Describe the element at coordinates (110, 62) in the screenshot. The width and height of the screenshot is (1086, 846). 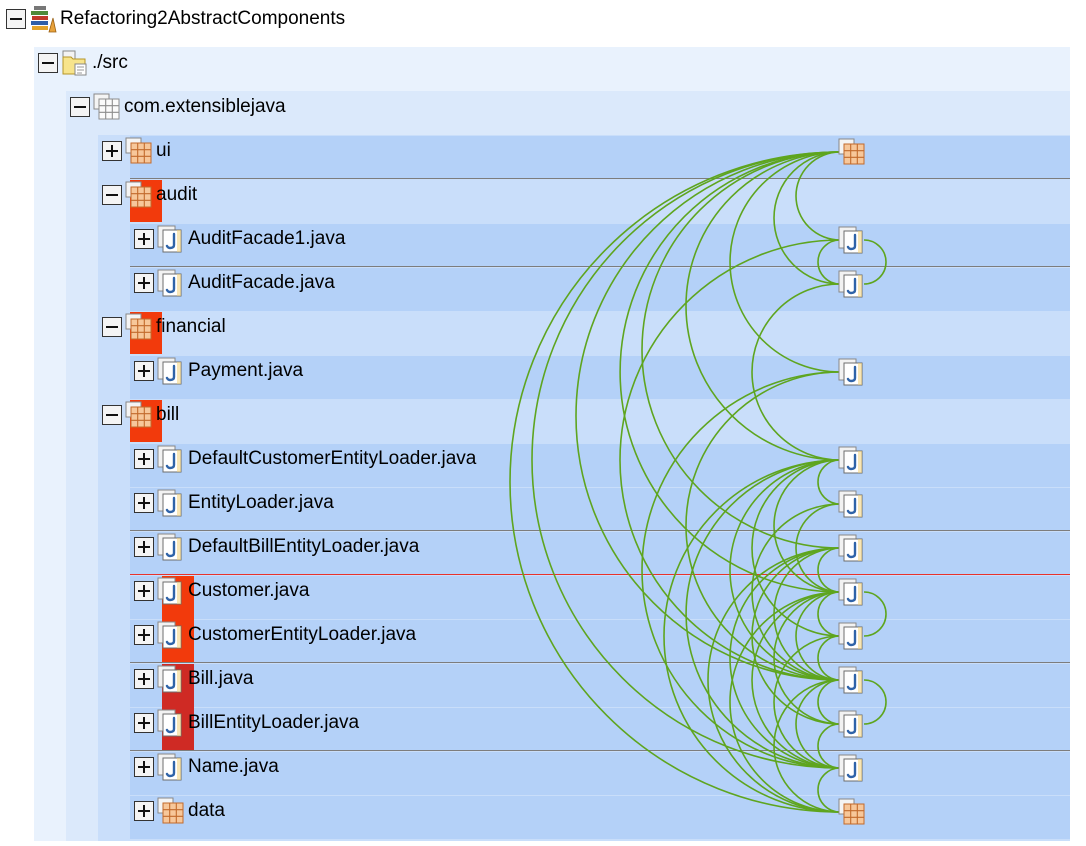
I see `source-folder-label: ./src` at that location.